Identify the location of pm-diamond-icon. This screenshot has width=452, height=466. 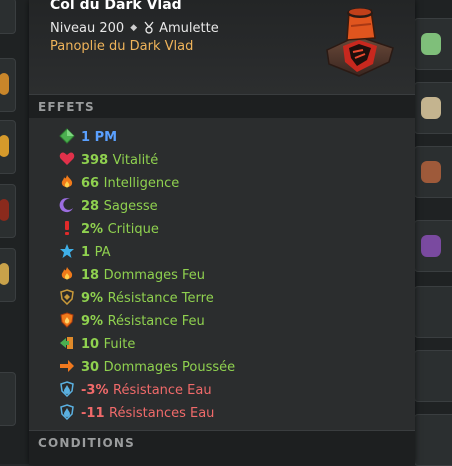
(67, 136).